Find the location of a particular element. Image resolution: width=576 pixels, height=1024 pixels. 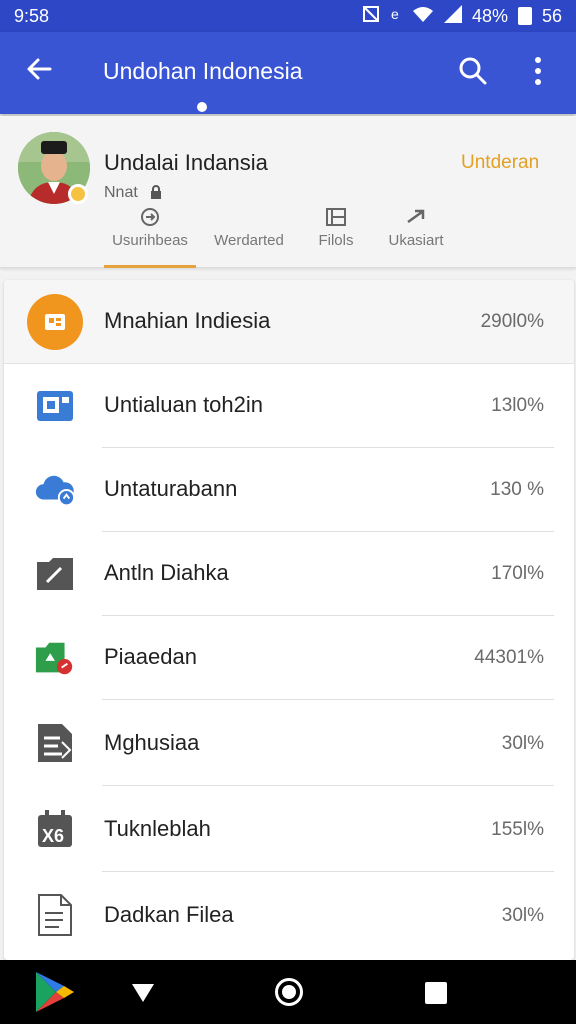

document-icon is located at coordinates (55, 743).